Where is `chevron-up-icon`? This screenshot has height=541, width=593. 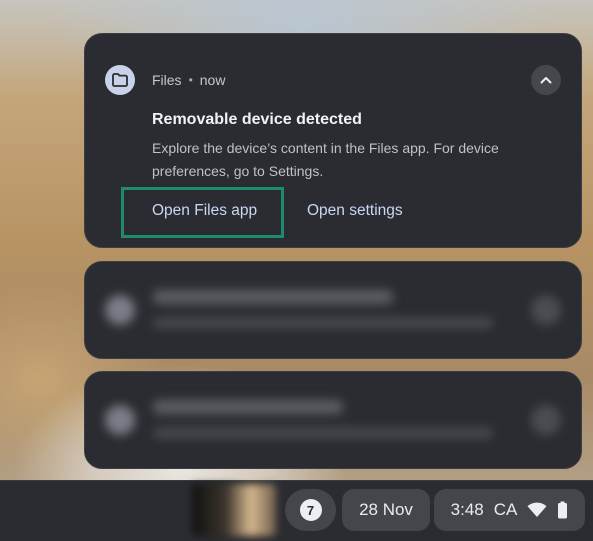
chevron-up-icon is located at coordinates (546, 80).